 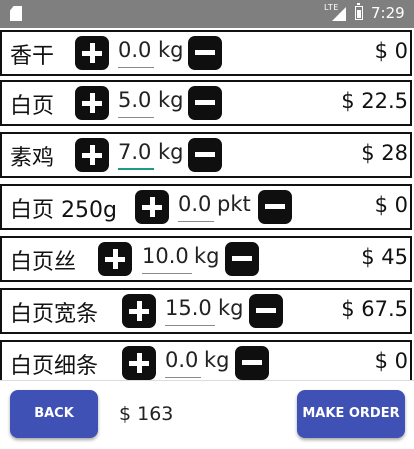 What do you see at coordinates (32, 106) in the screenshot?
I see `product-name: 白页` at bounding box center [32, 106].